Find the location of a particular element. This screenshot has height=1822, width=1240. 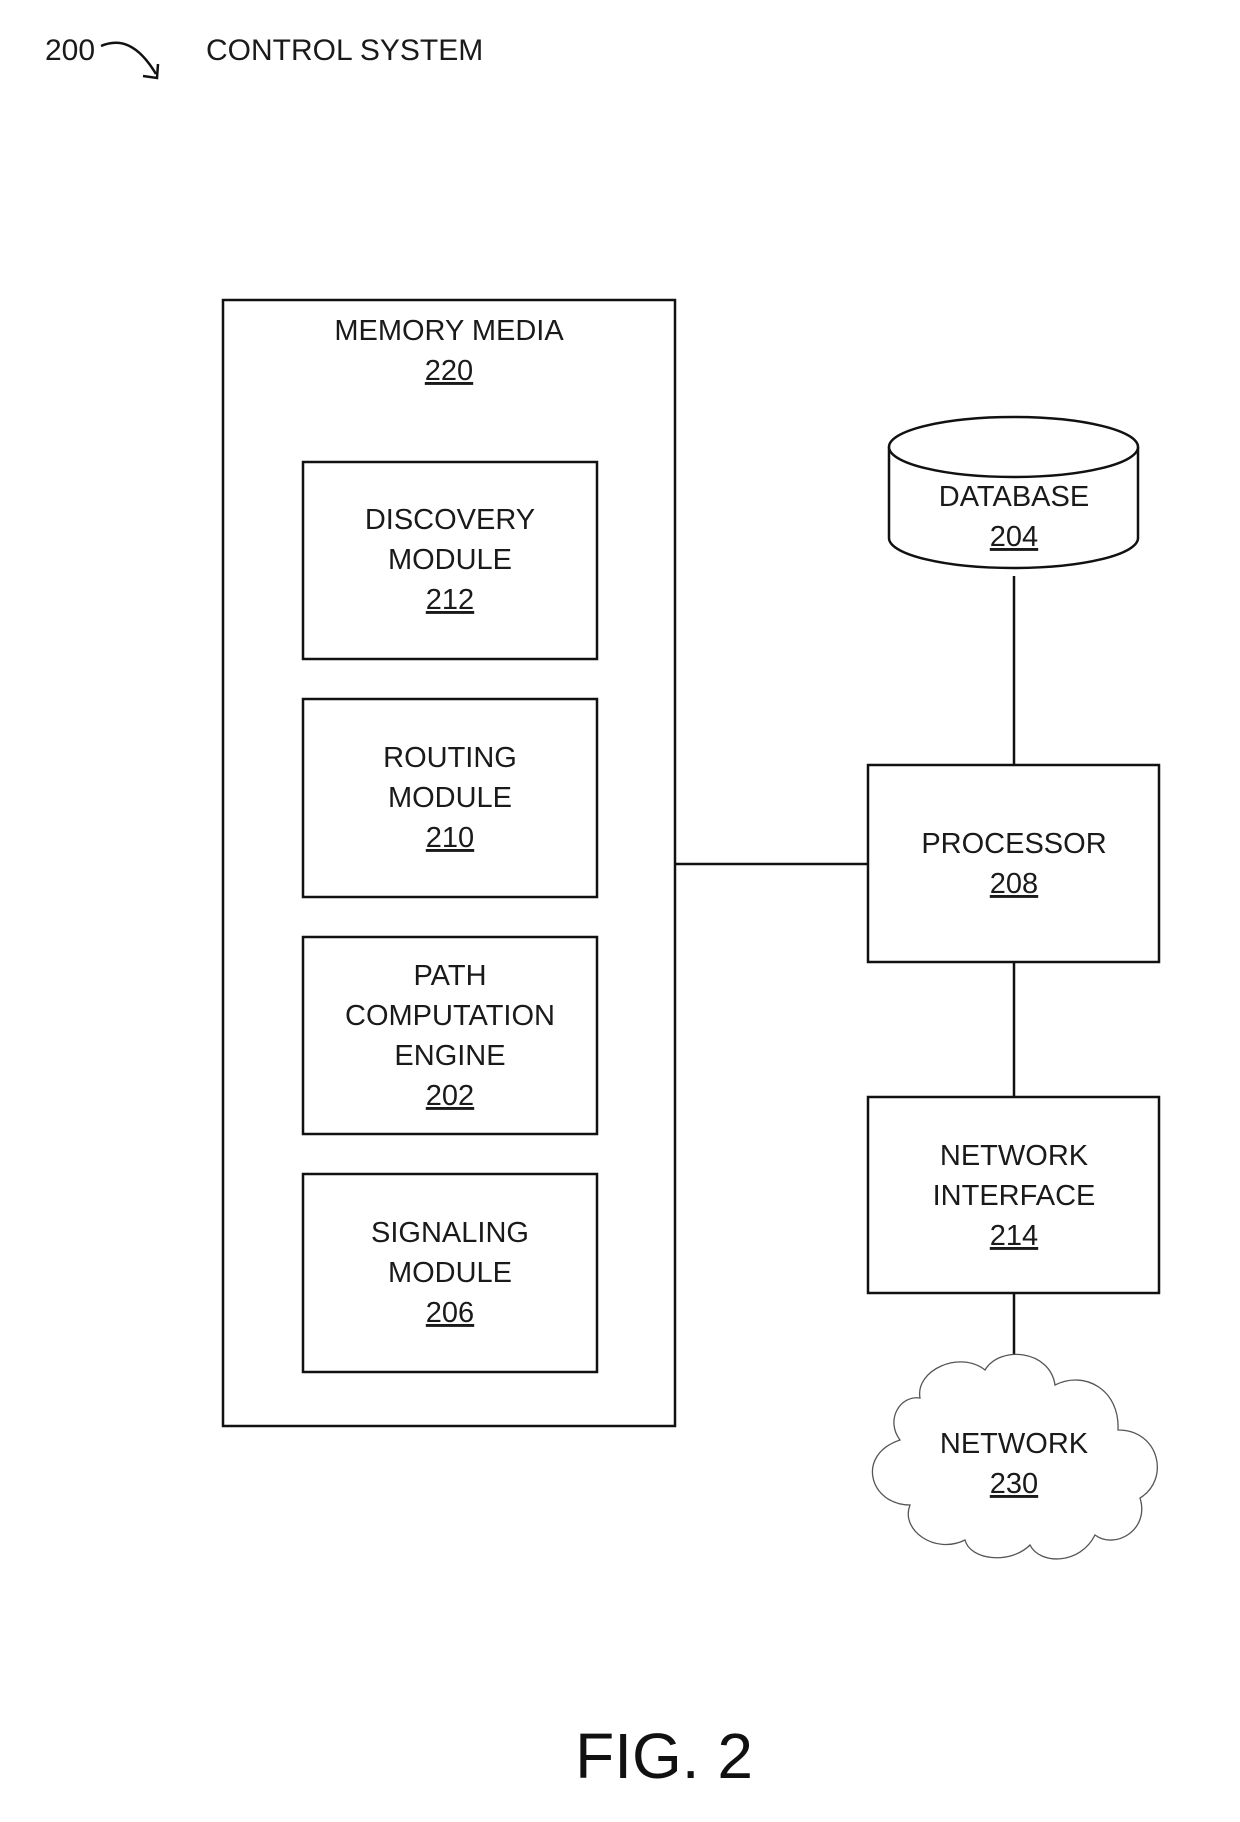

signaling-module-label-line1: SIGNALING is located at coordinates (450, 1233).